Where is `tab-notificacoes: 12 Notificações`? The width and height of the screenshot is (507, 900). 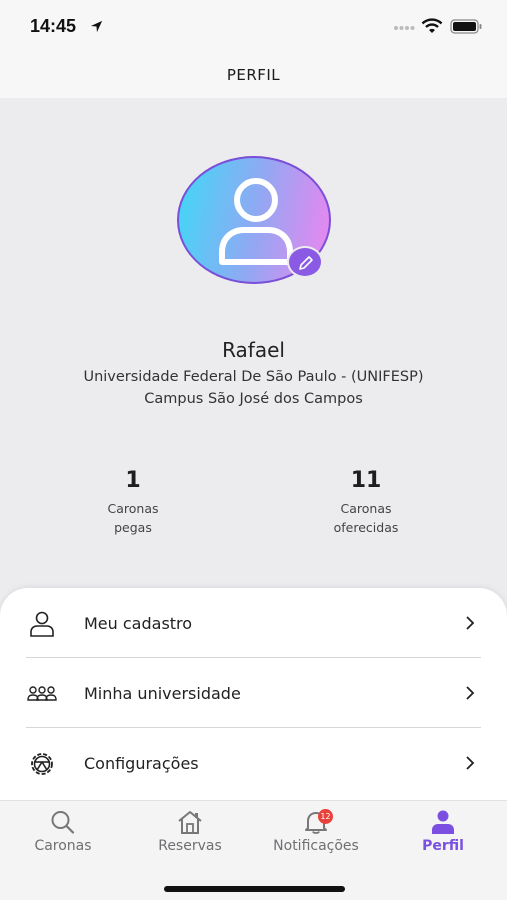 tab-notificacoes: 12 Notificações is located at coordinates (316, 836).